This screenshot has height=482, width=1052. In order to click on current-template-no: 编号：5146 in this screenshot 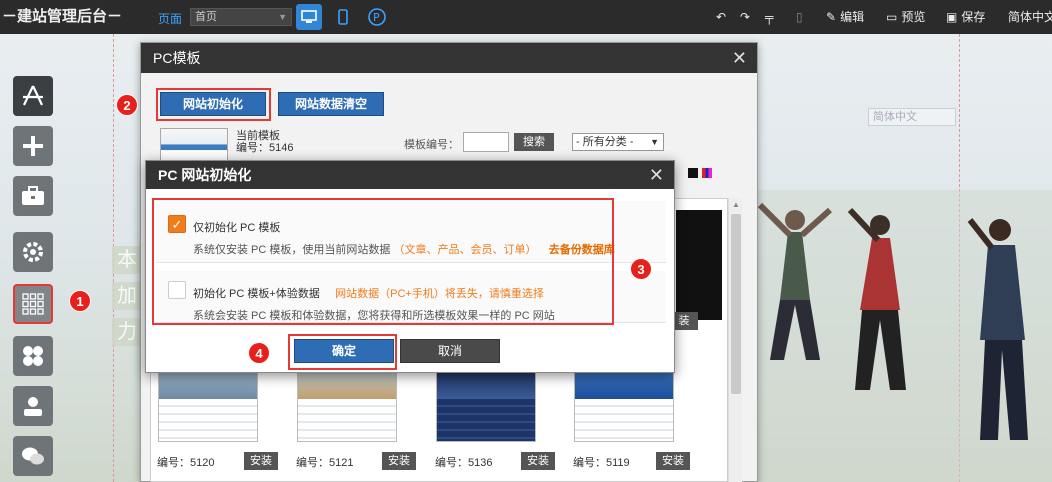, I will do `click(265, 148)`.